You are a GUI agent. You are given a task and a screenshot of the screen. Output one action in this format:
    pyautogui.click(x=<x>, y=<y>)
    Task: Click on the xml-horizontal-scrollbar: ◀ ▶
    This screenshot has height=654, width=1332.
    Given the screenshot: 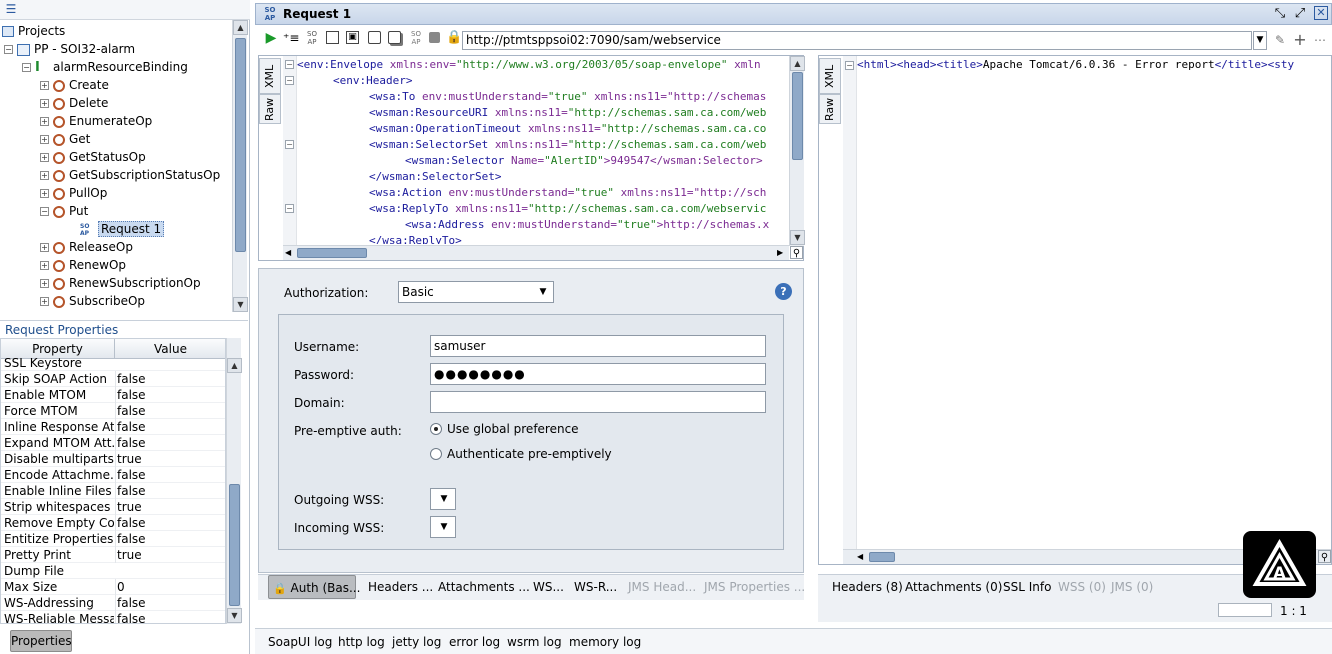 What is the action you would take?
    pyautogui.click(x=536, y=252)
    